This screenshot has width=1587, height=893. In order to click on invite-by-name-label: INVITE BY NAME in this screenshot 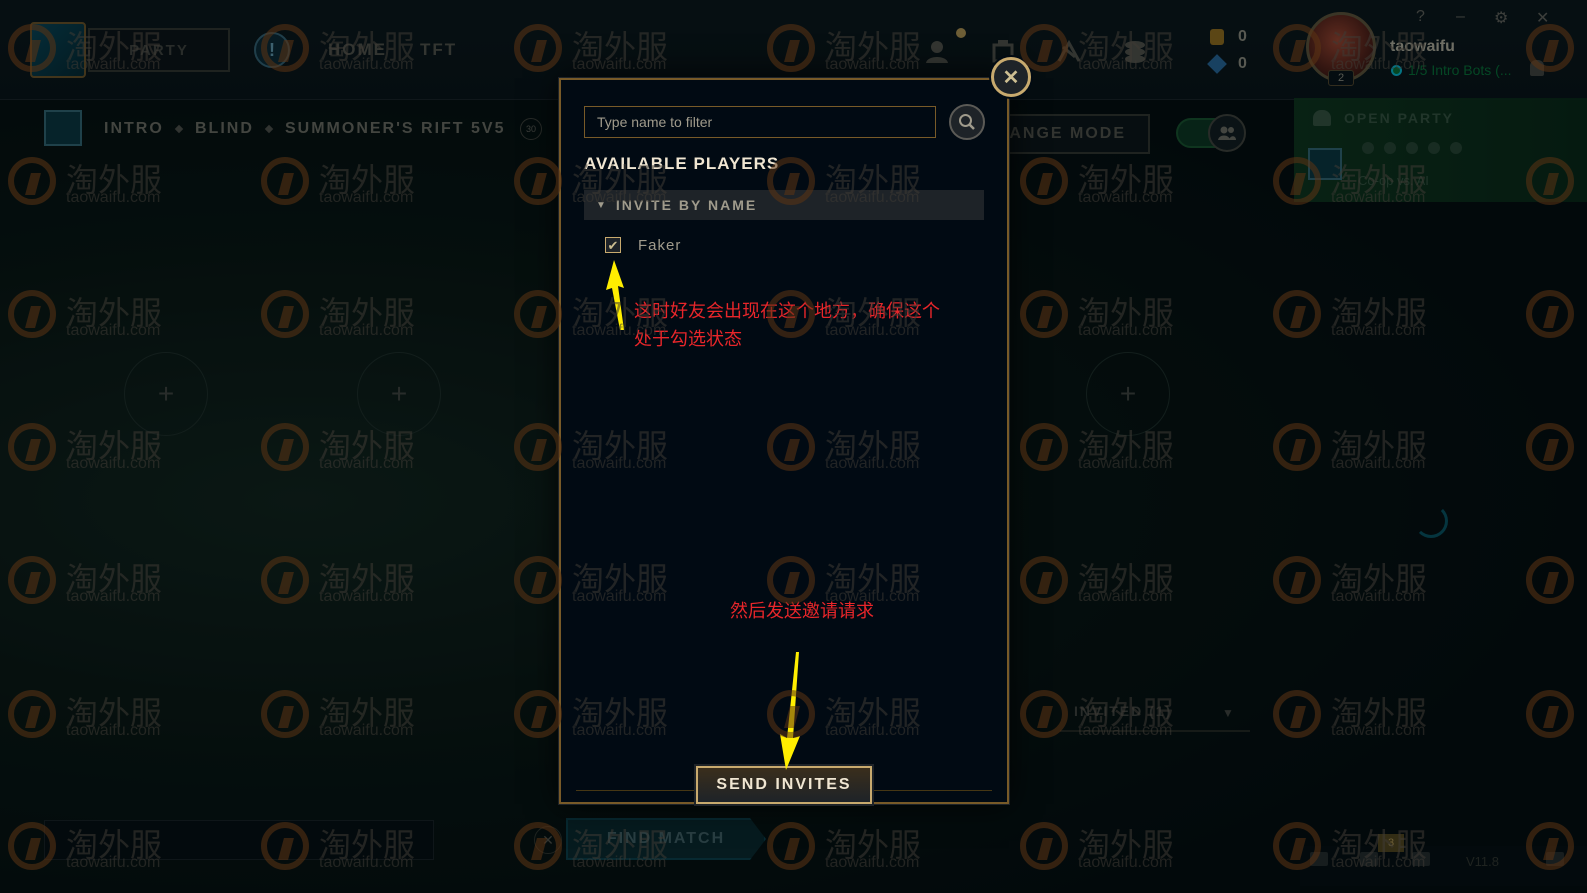, I will do `click(686, 205)`.